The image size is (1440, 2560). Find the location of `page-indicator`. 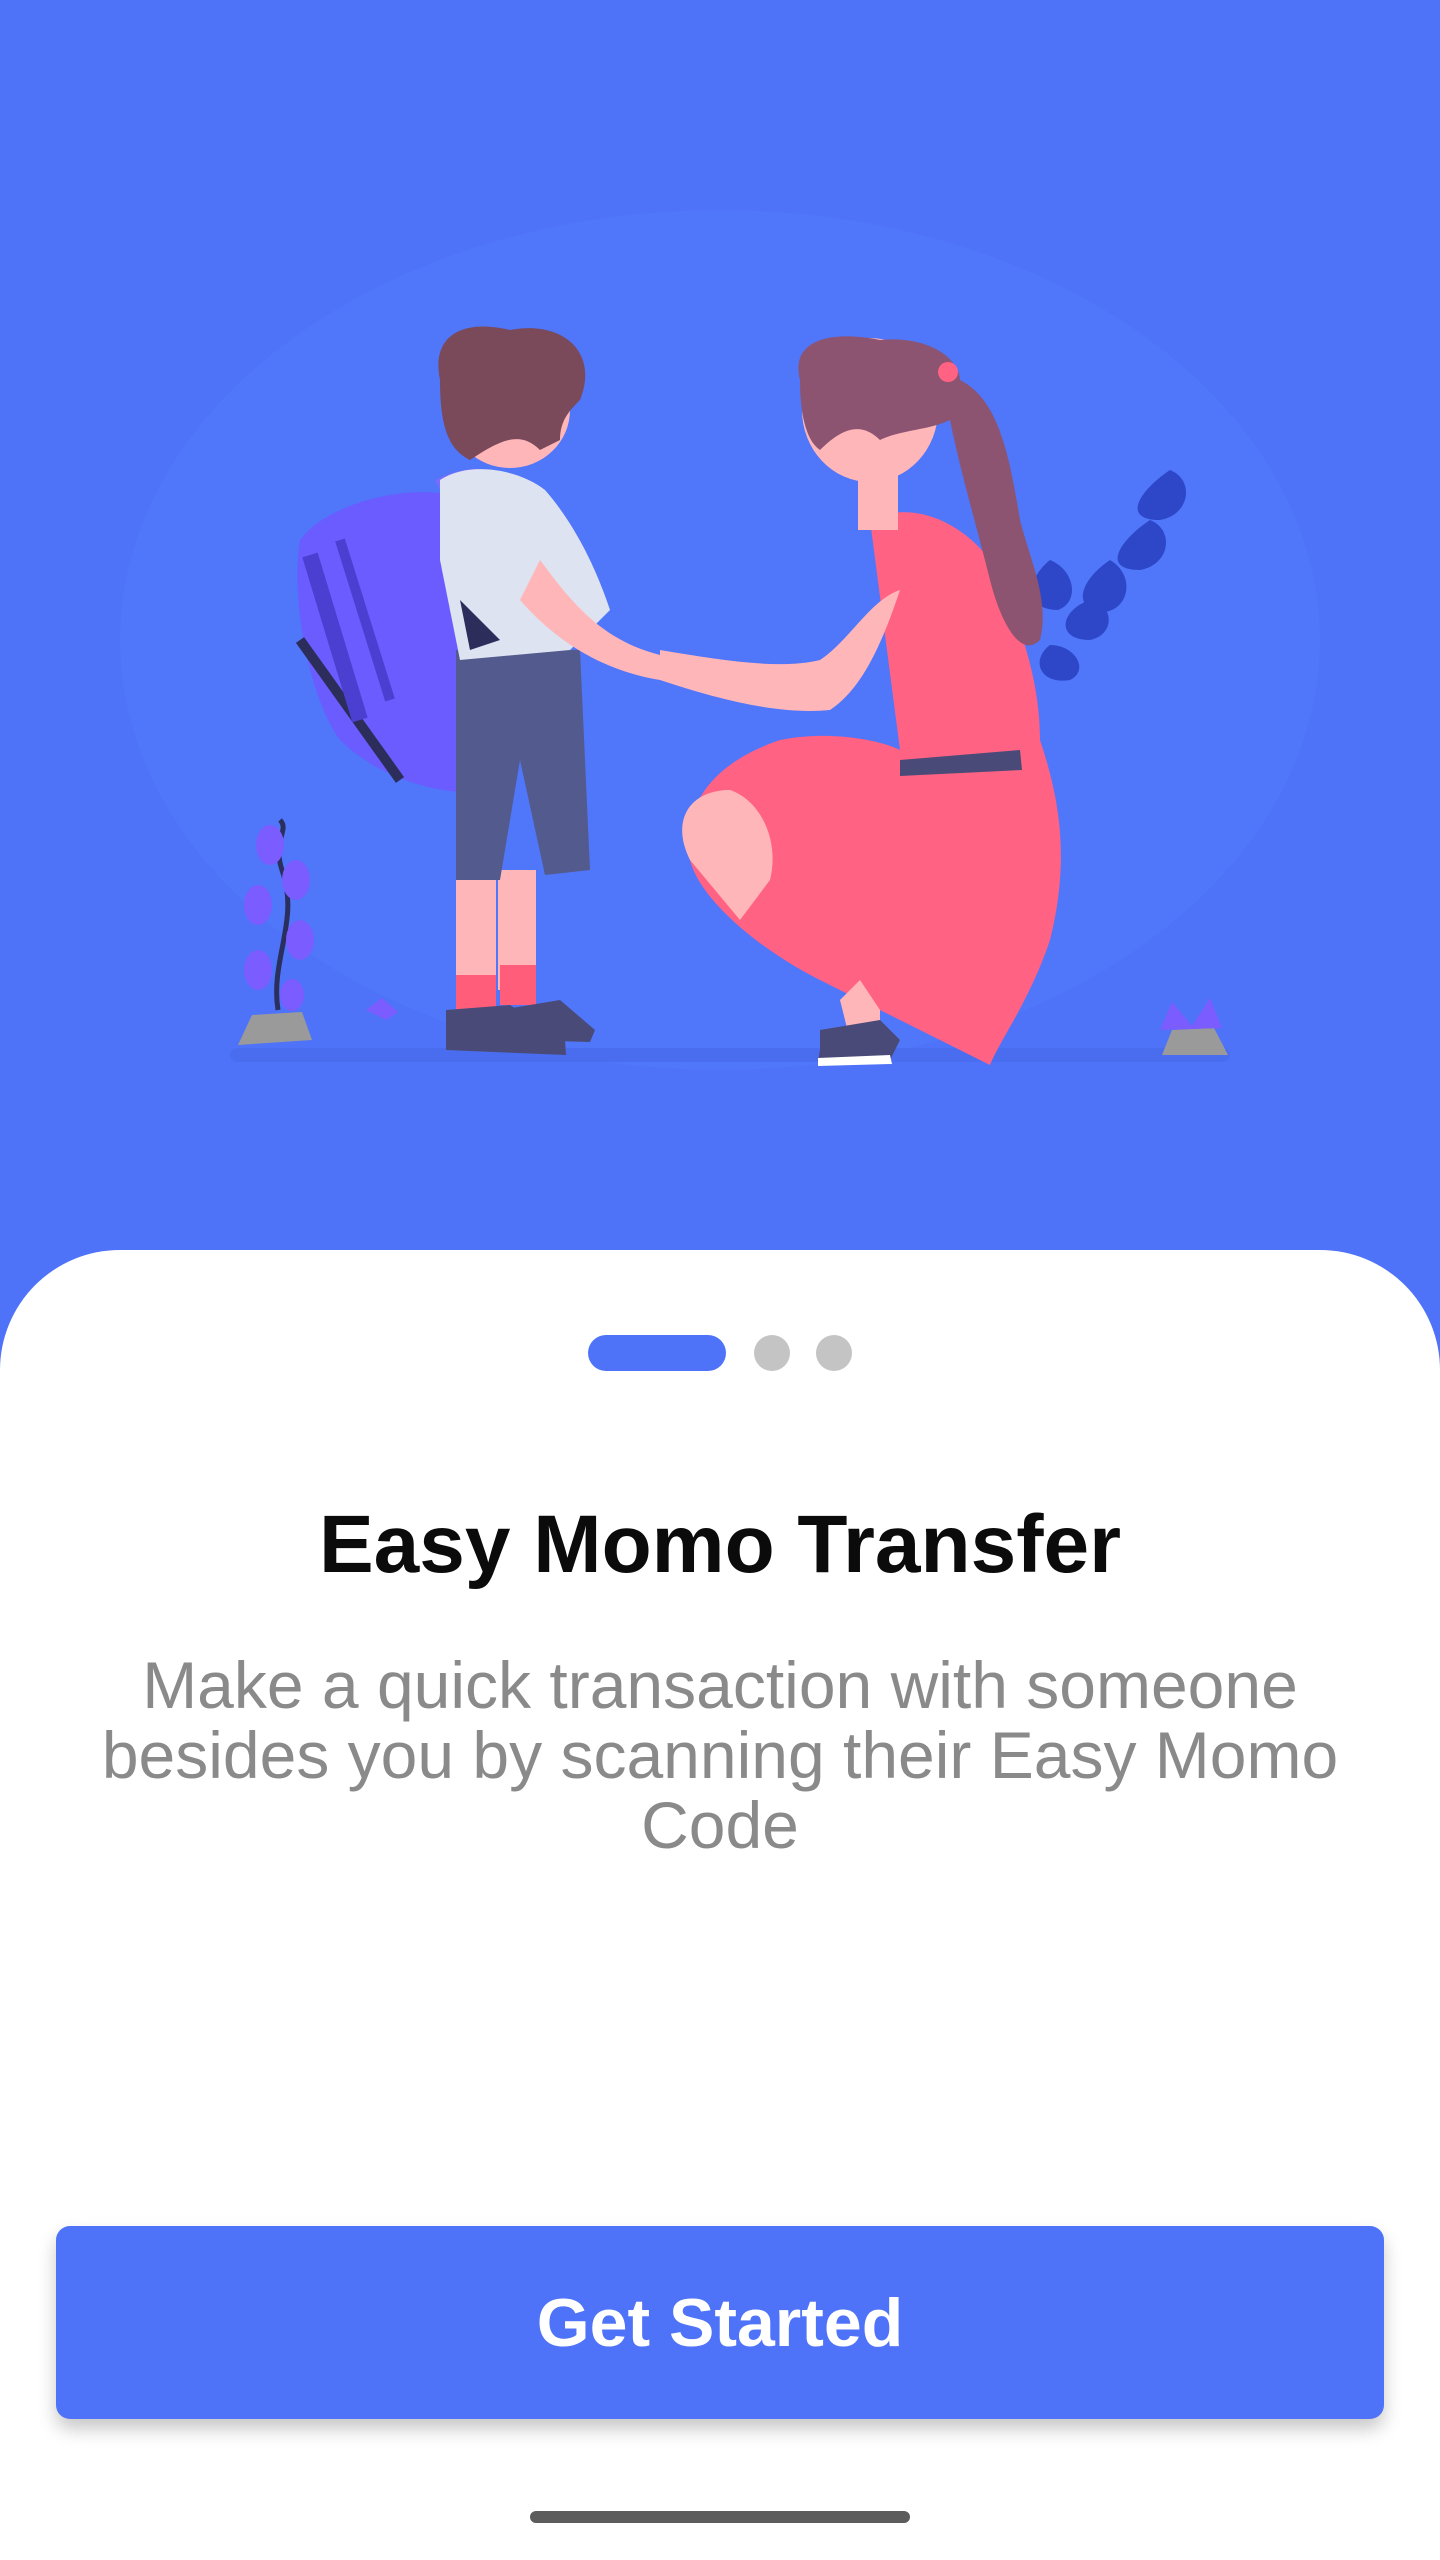

page-indicator is located at coordinates (720, 1353).